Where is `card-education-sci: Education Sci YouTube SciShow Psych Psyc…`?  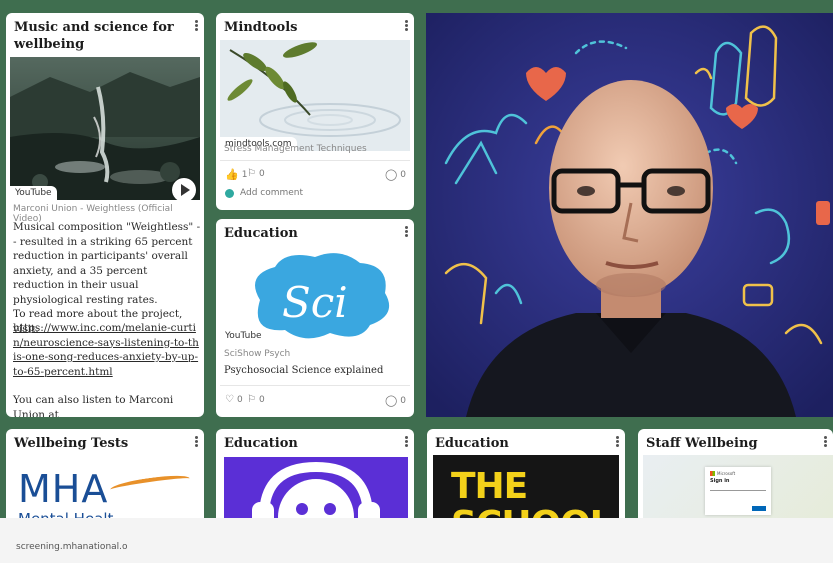 card-education-sci: Education Sci YouTube SciShow Psych Psyc… is located at coordinates (315, 318).